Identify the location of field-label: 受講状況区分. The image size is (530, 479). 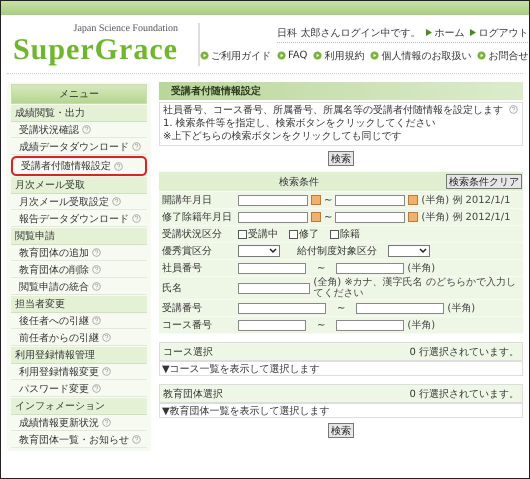
(192, 234).